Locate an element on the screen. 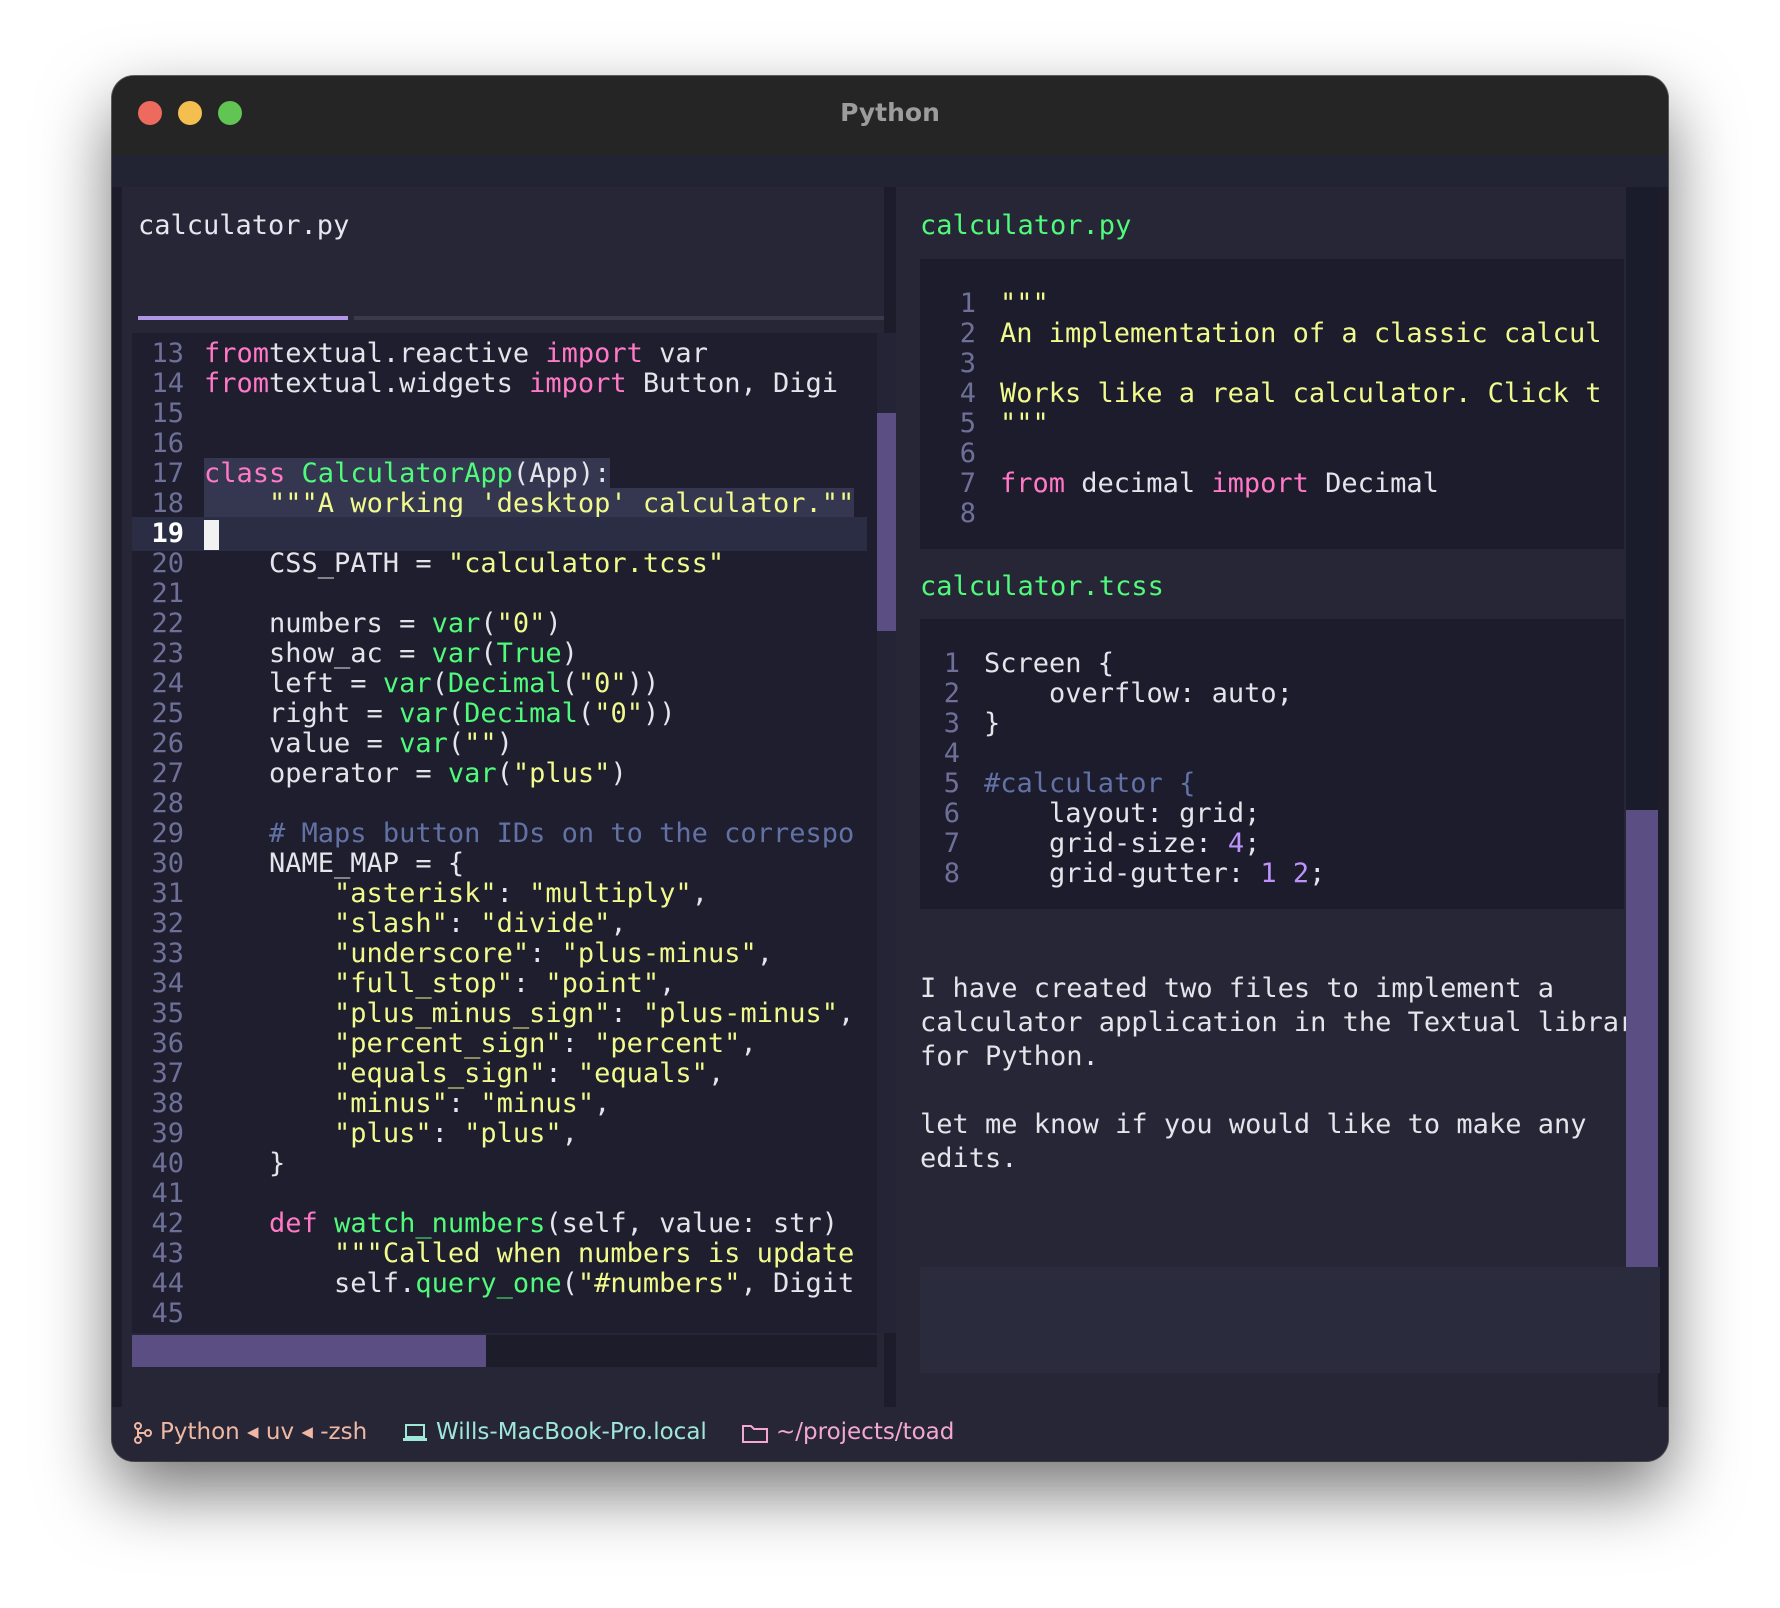 This screenshot has width=1780, height=1608. prompt-input is located at coordinates (1290, 1320).